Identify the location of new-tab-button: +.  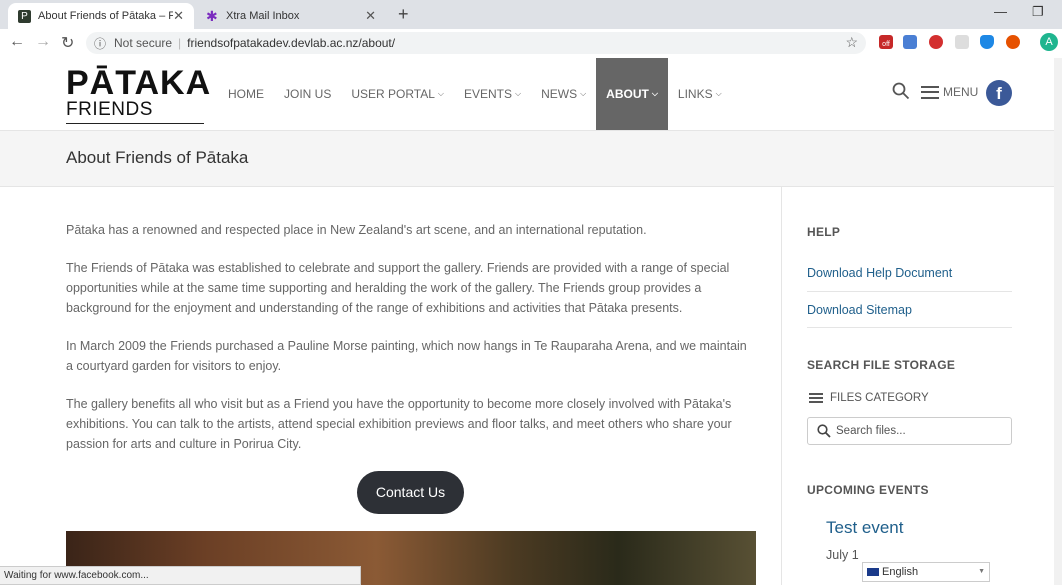
(403, 14).